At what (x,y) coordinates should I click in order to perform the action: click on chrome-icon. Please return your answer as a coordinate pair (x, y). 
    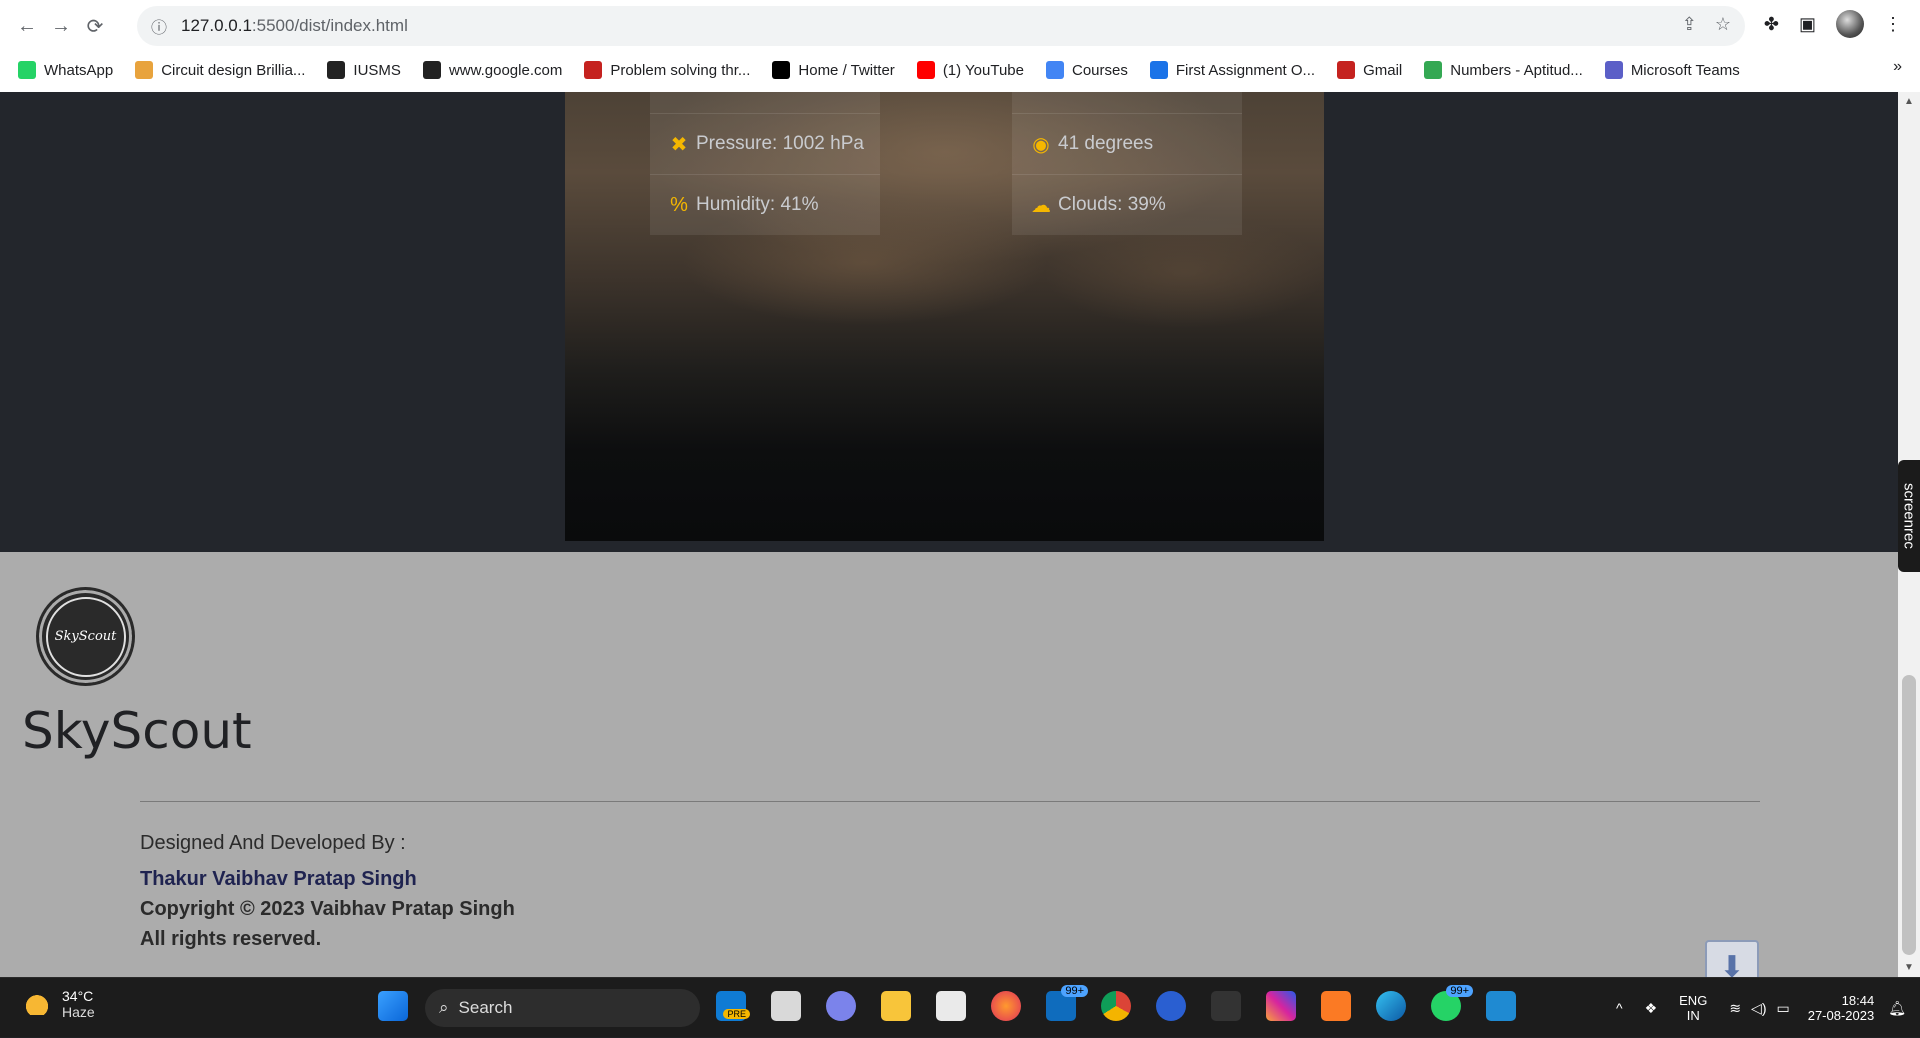
    Looking at the image, I should click on (1116, 1006).